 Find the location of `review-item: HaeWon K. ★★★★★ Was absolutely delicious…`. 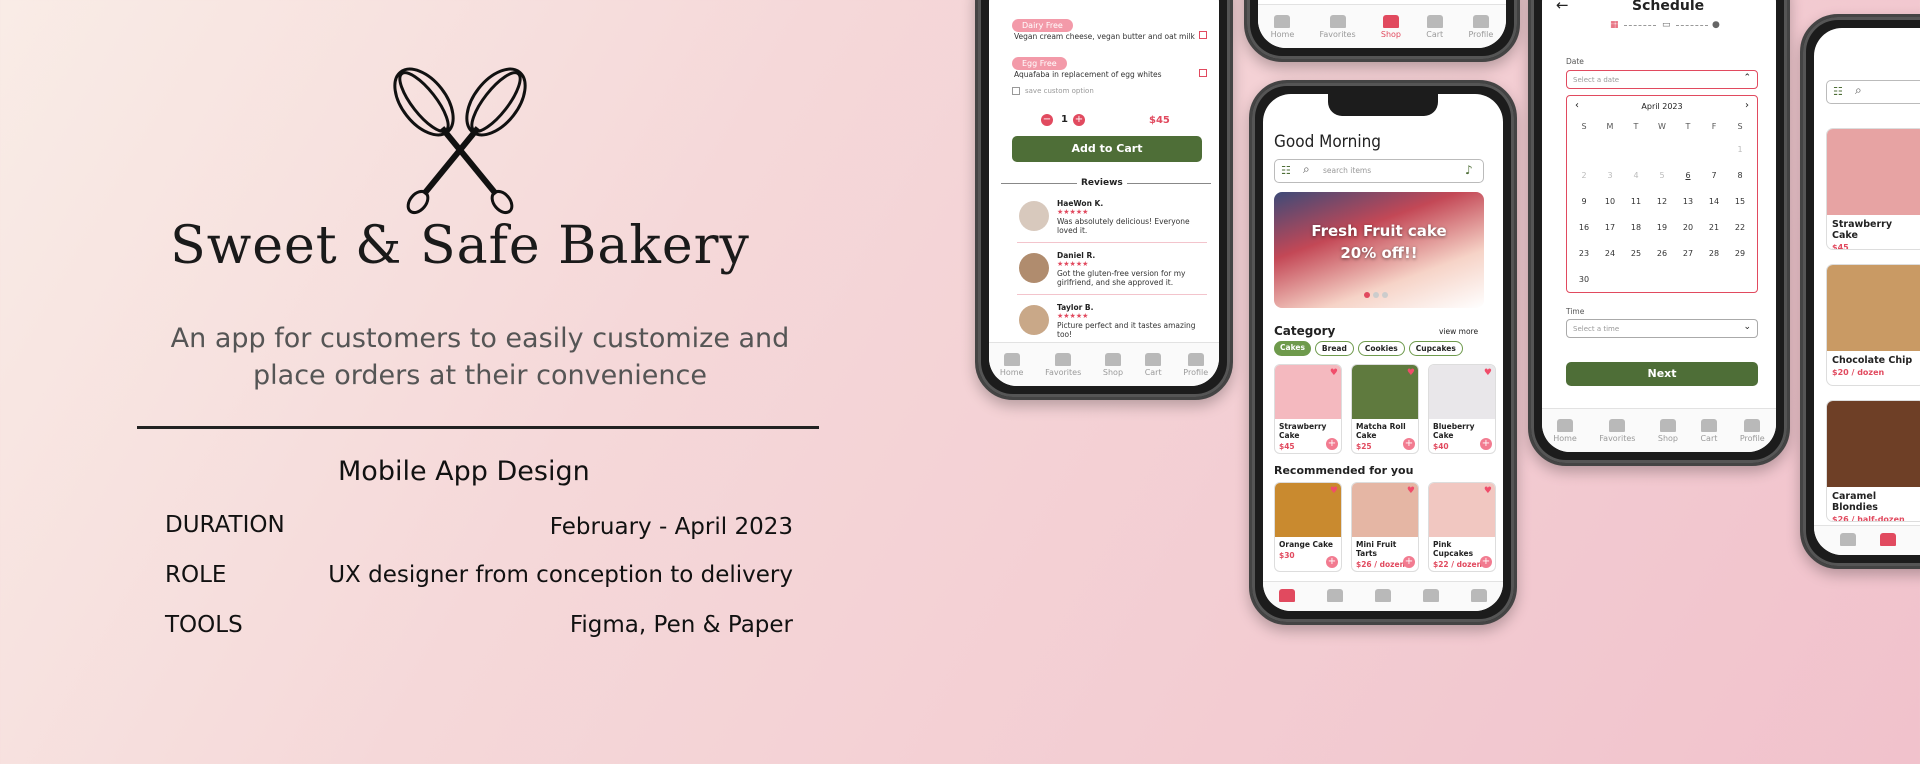

review-item: HaeWon K. ★★★★★ Was absolutely delicious… is located at coordinates (1112, 221).